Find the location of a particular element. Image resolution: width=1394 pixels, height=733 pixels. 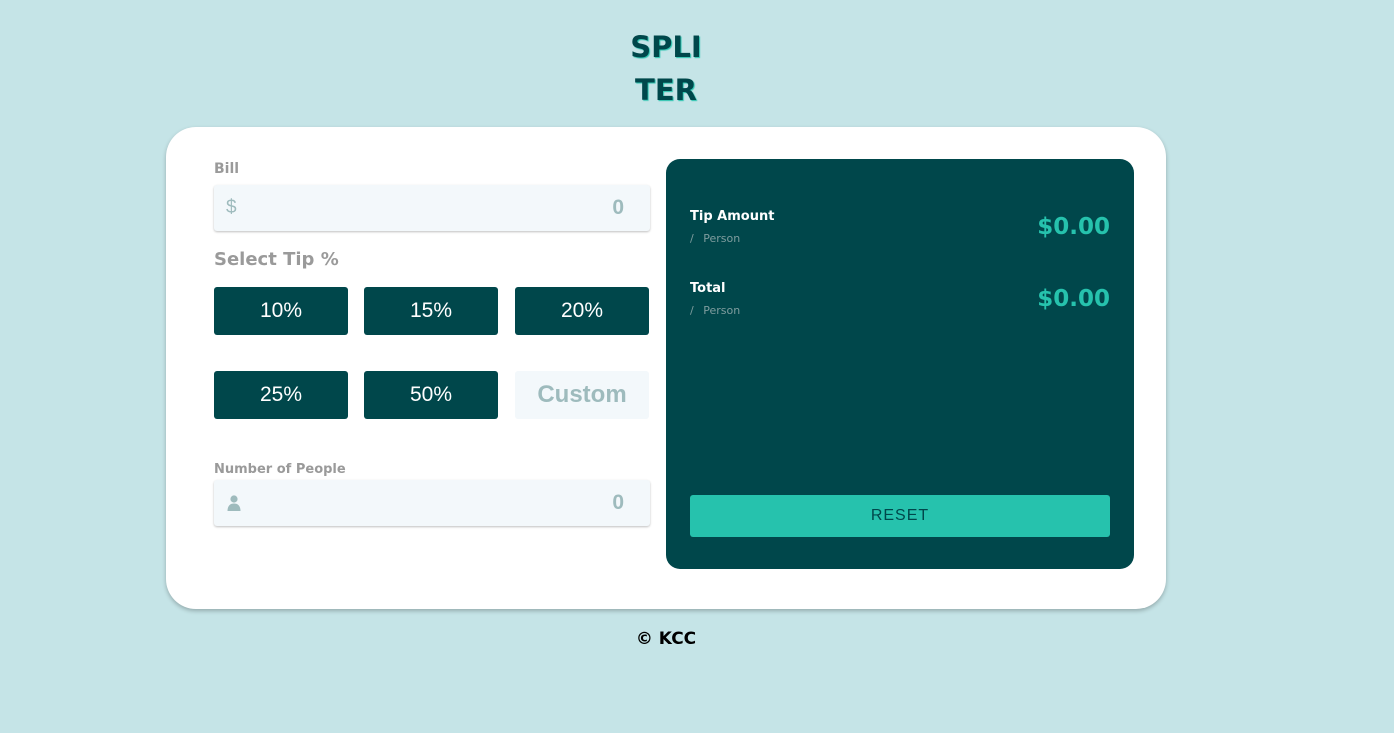

tip-amount-sub: / Person is located at coordinates (715, 238).